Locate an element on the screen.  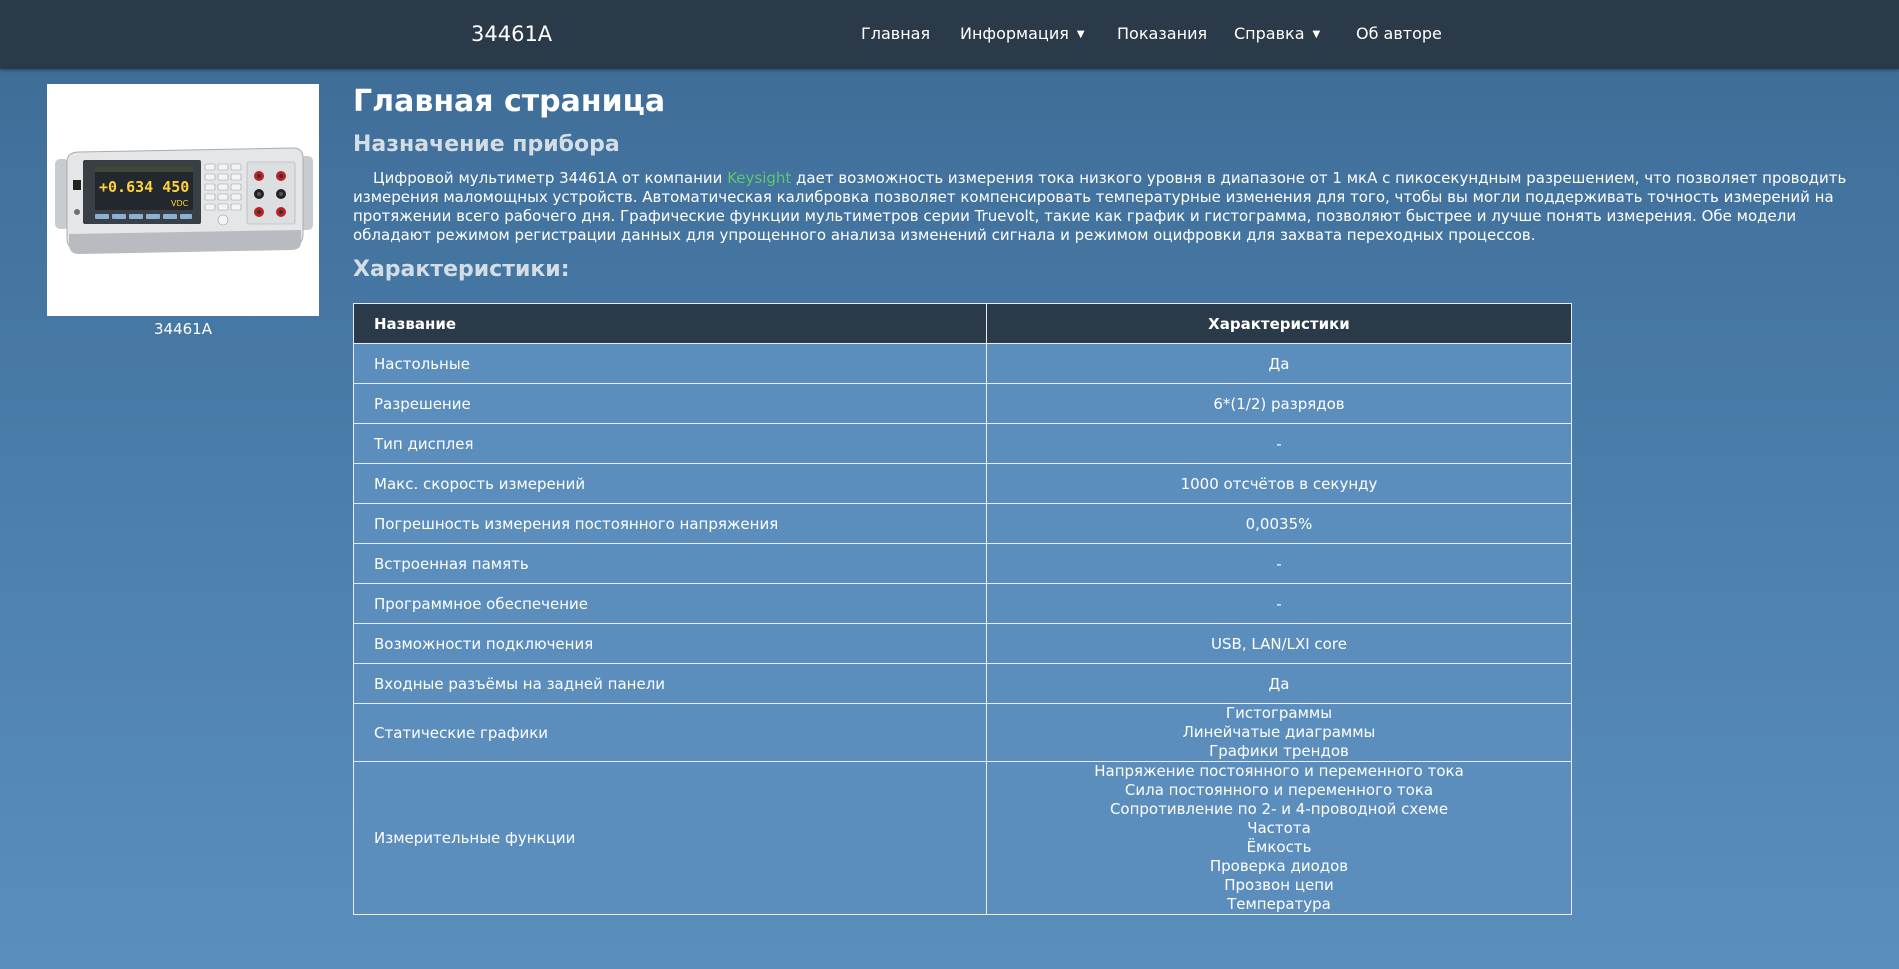
table-row: Программное обеспечение - is located at coordinates (962, 603).